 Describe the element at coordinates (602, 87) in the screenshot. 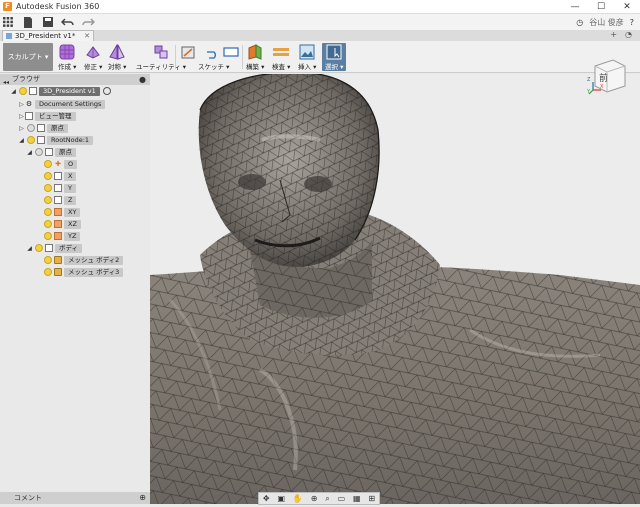

I see `view-cube-x-label: X` at that location.